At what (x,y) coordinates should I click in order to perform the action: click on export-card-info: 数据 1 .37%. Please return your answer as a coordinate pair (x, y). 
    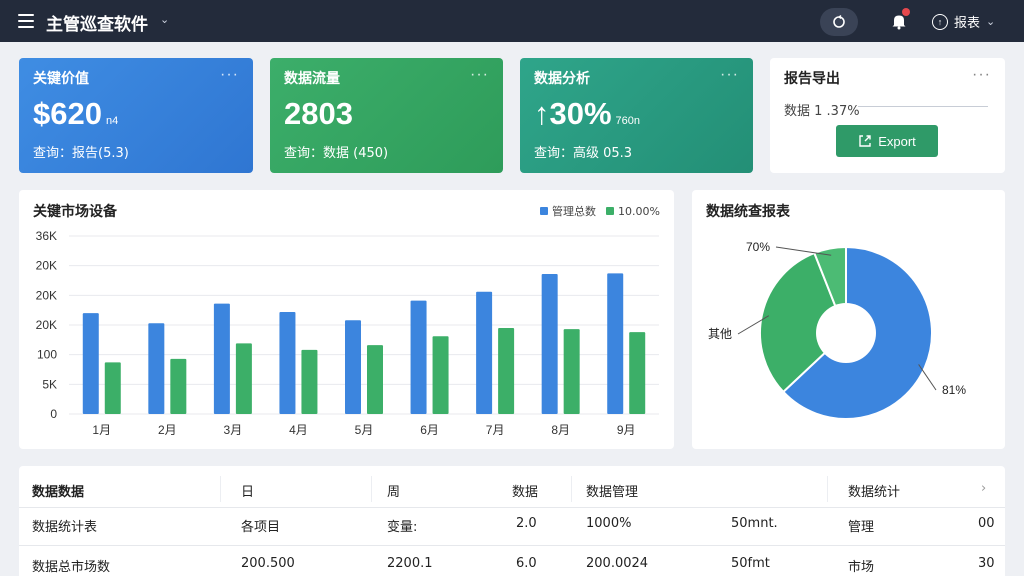
    Looking at the image, I should click on (822, 111).